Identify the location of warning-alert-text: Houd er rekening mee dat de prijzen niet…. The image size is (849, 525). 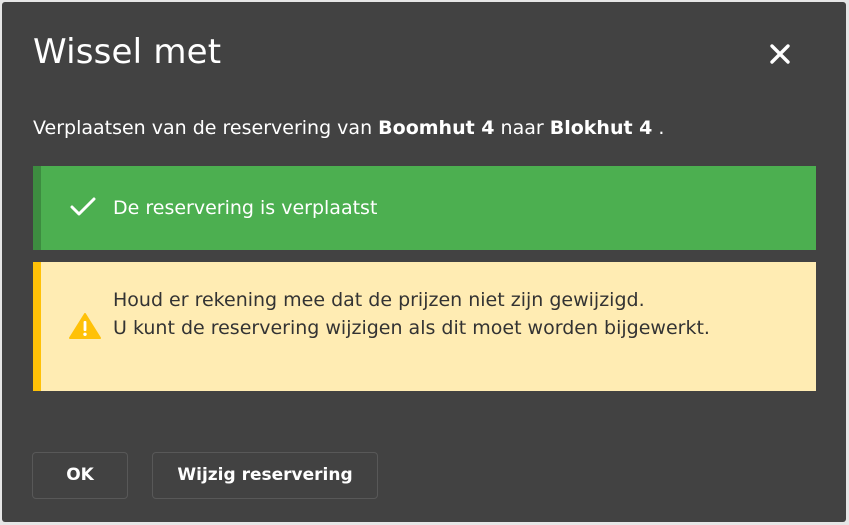
(443, 314).